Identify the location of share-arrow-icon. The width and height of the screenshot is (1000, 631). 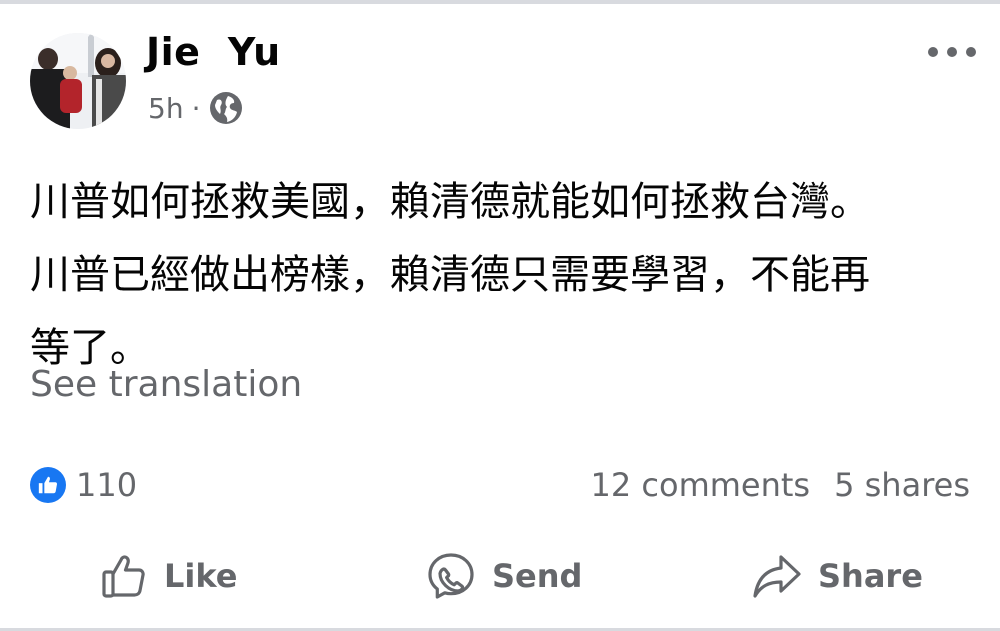
(777, 576).